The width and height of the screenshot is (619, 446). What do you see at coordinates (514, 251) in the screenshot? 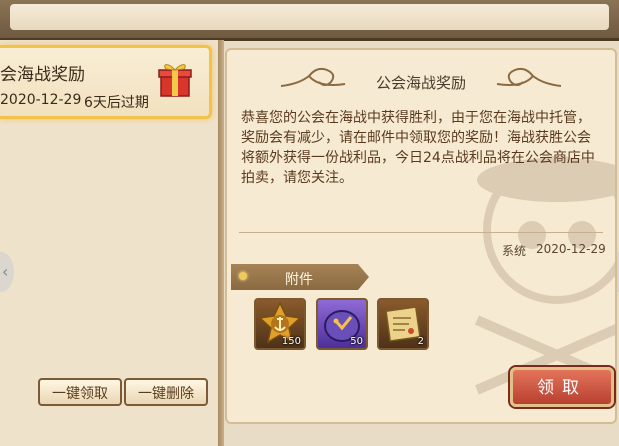
I see `mail-sender: 系统` at bounding box center [514, 251].